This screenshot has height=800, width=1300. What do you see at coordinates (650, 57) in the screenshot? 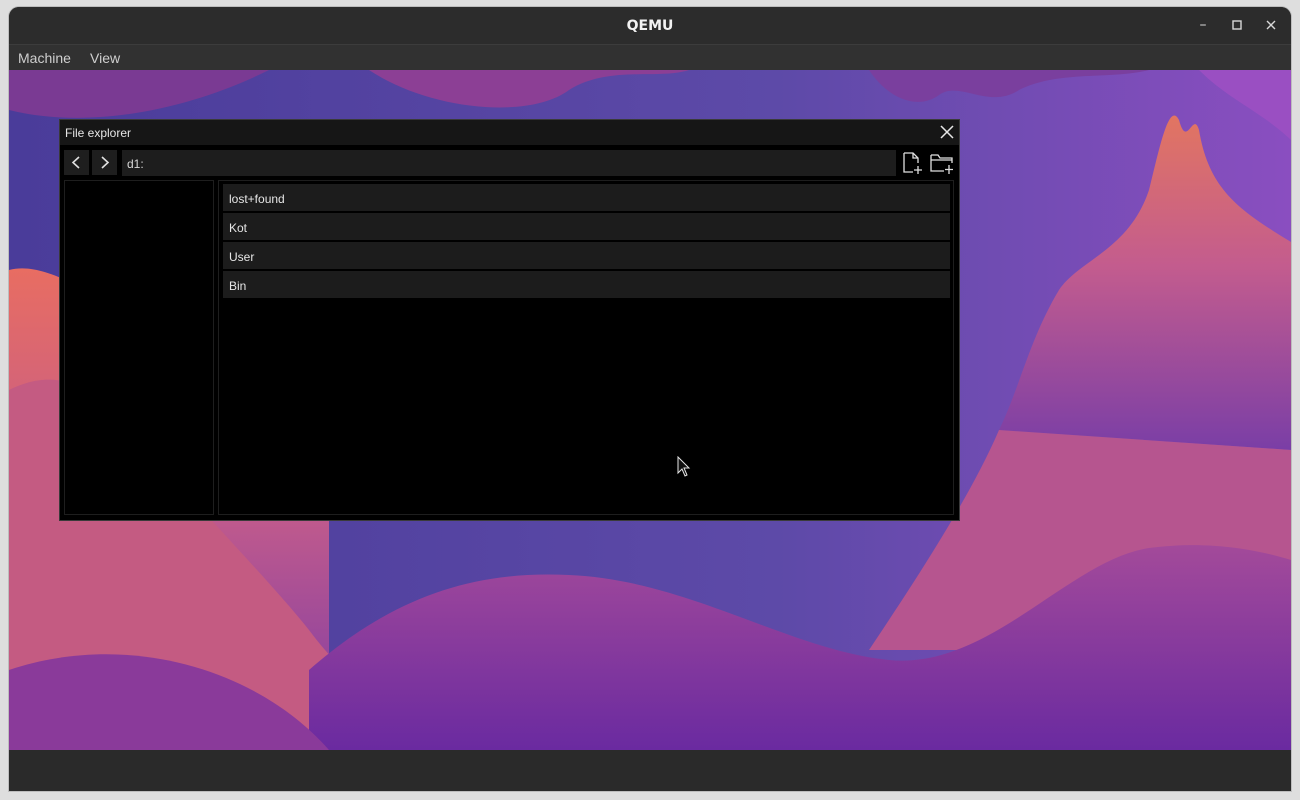
I see `menu-bar: Machine View` at bounding box center [650, 57].